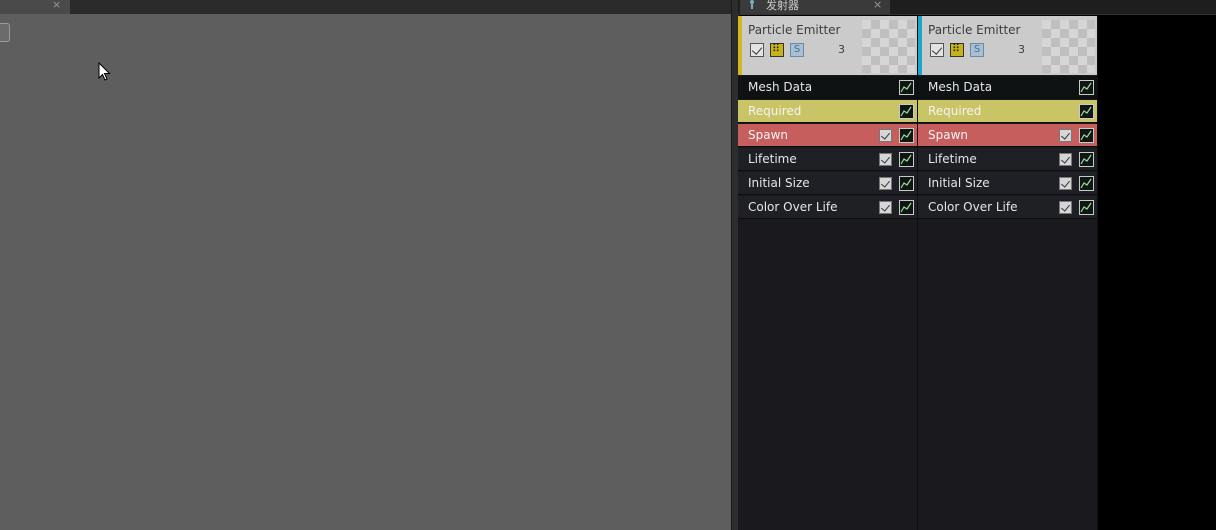 Image resolution: width=1216 pixels, height=530 pixels. Describe the element at coordinates (782, 6) in the screenshot. I see `tab-emitters-label: 发射器` at that location.